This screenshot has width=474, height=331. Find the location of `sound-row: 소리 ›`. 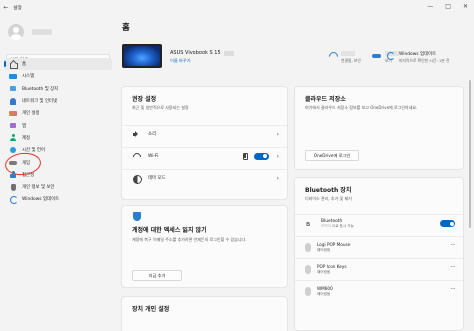

sound-row: 소리 › is located at coordinates (204, 133).